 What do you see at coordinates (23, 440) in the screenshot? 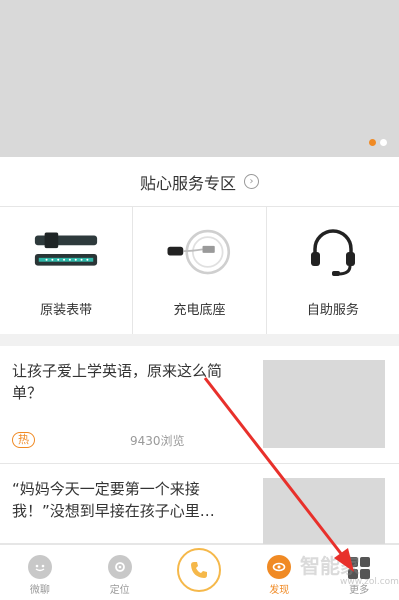
I see `hot-badge: 热` at bounding box center [23, 440].